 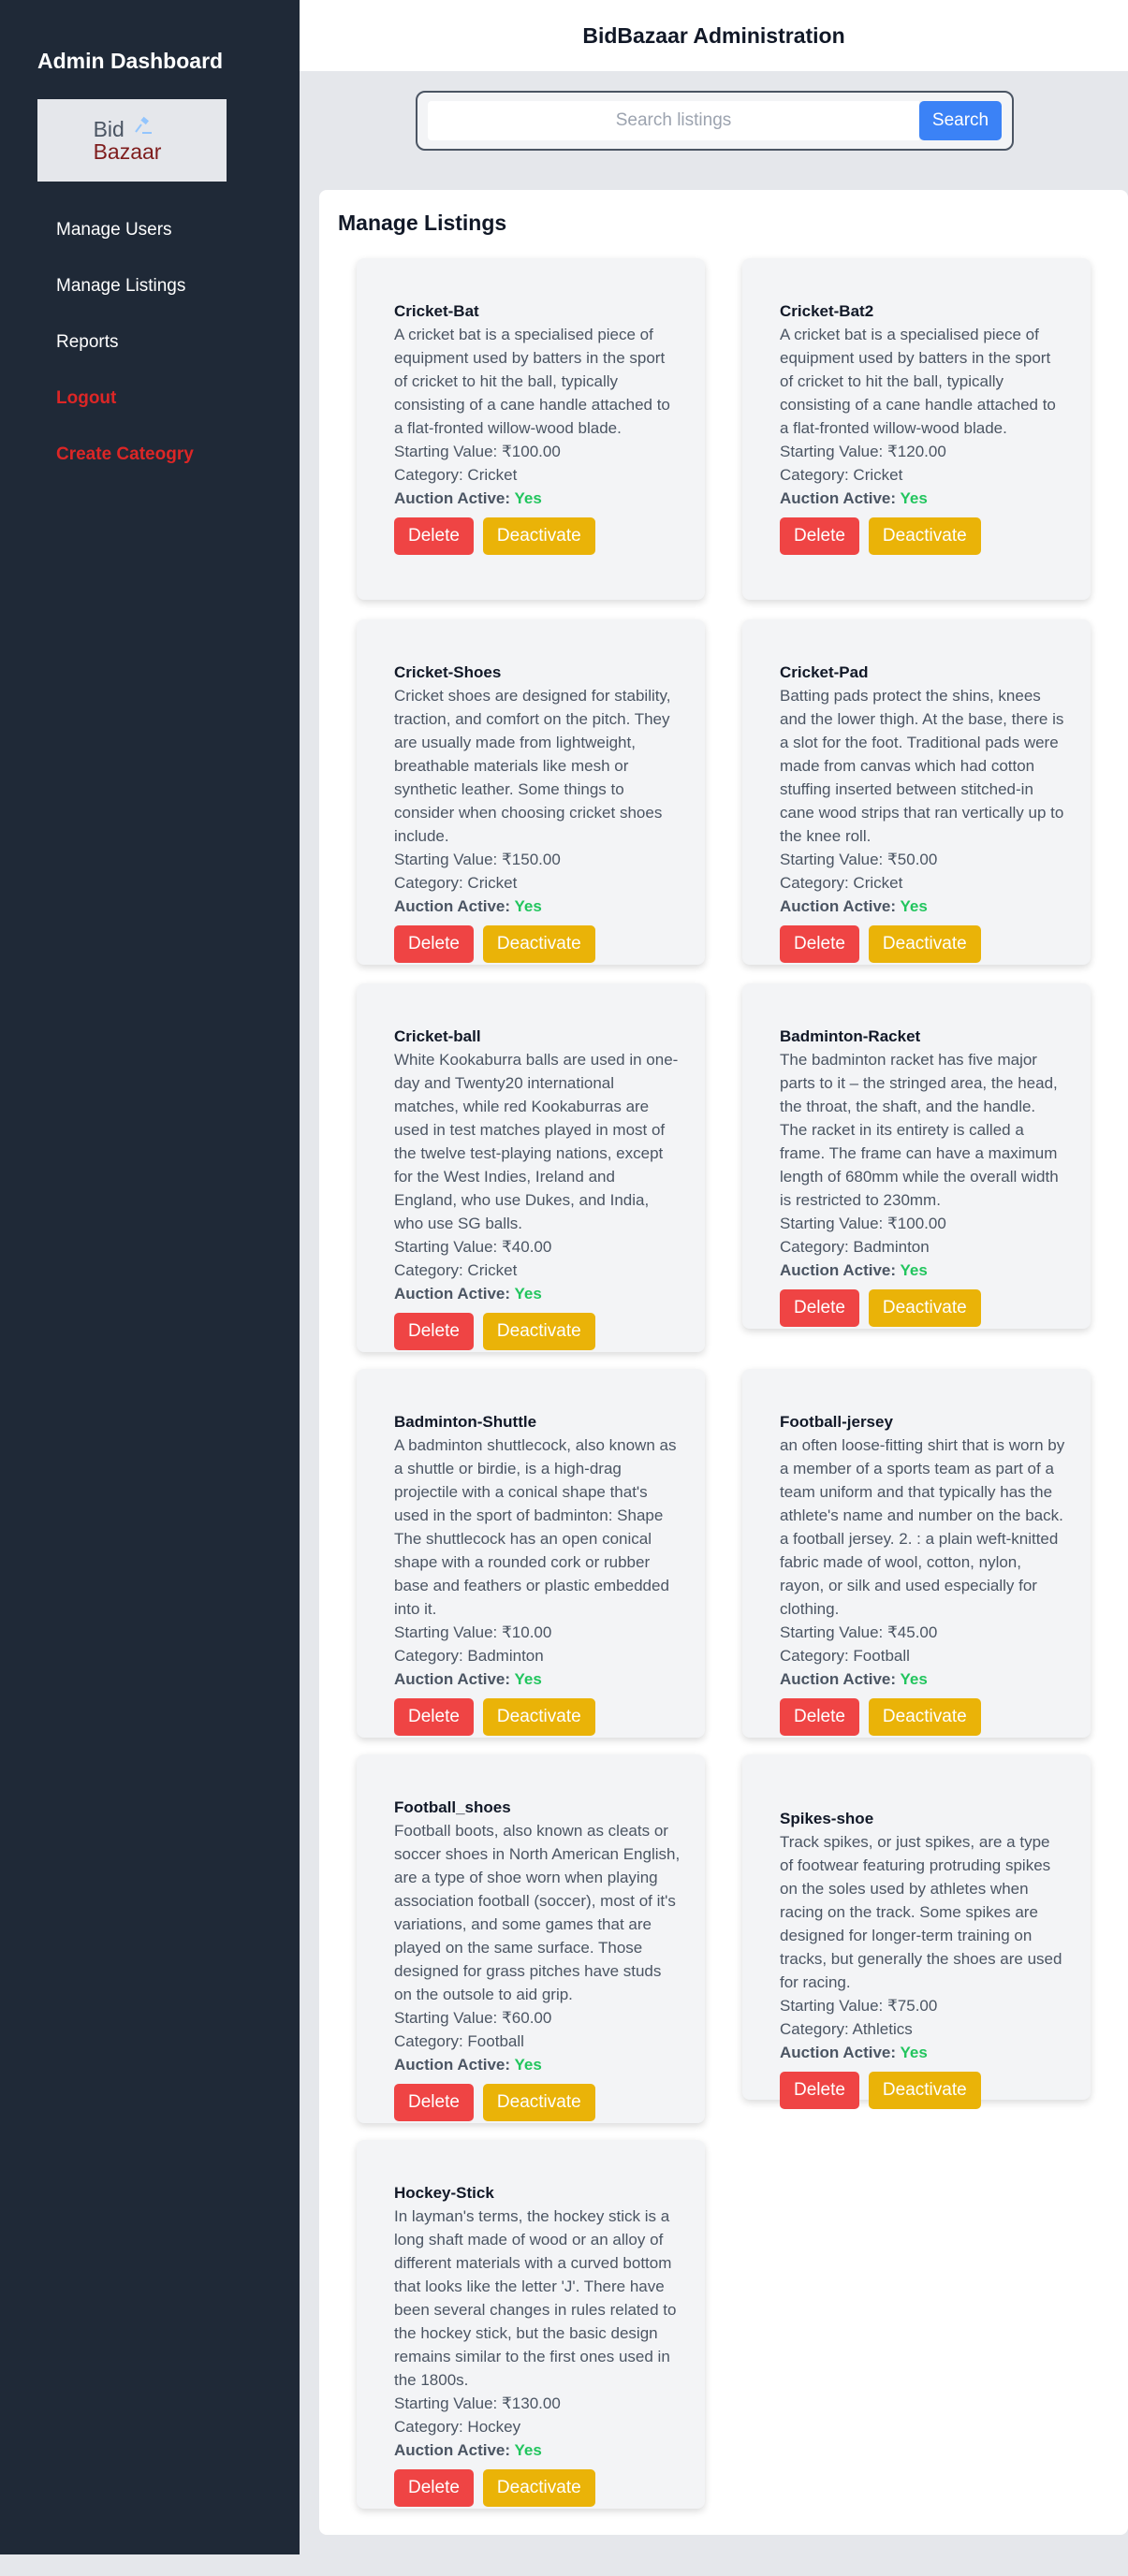 What do you see at coordinates (477, 2403) in the screenshot?
I see `listing-starting-value: Starting Value: ₹130.00` at bounding box center [477, 2403].